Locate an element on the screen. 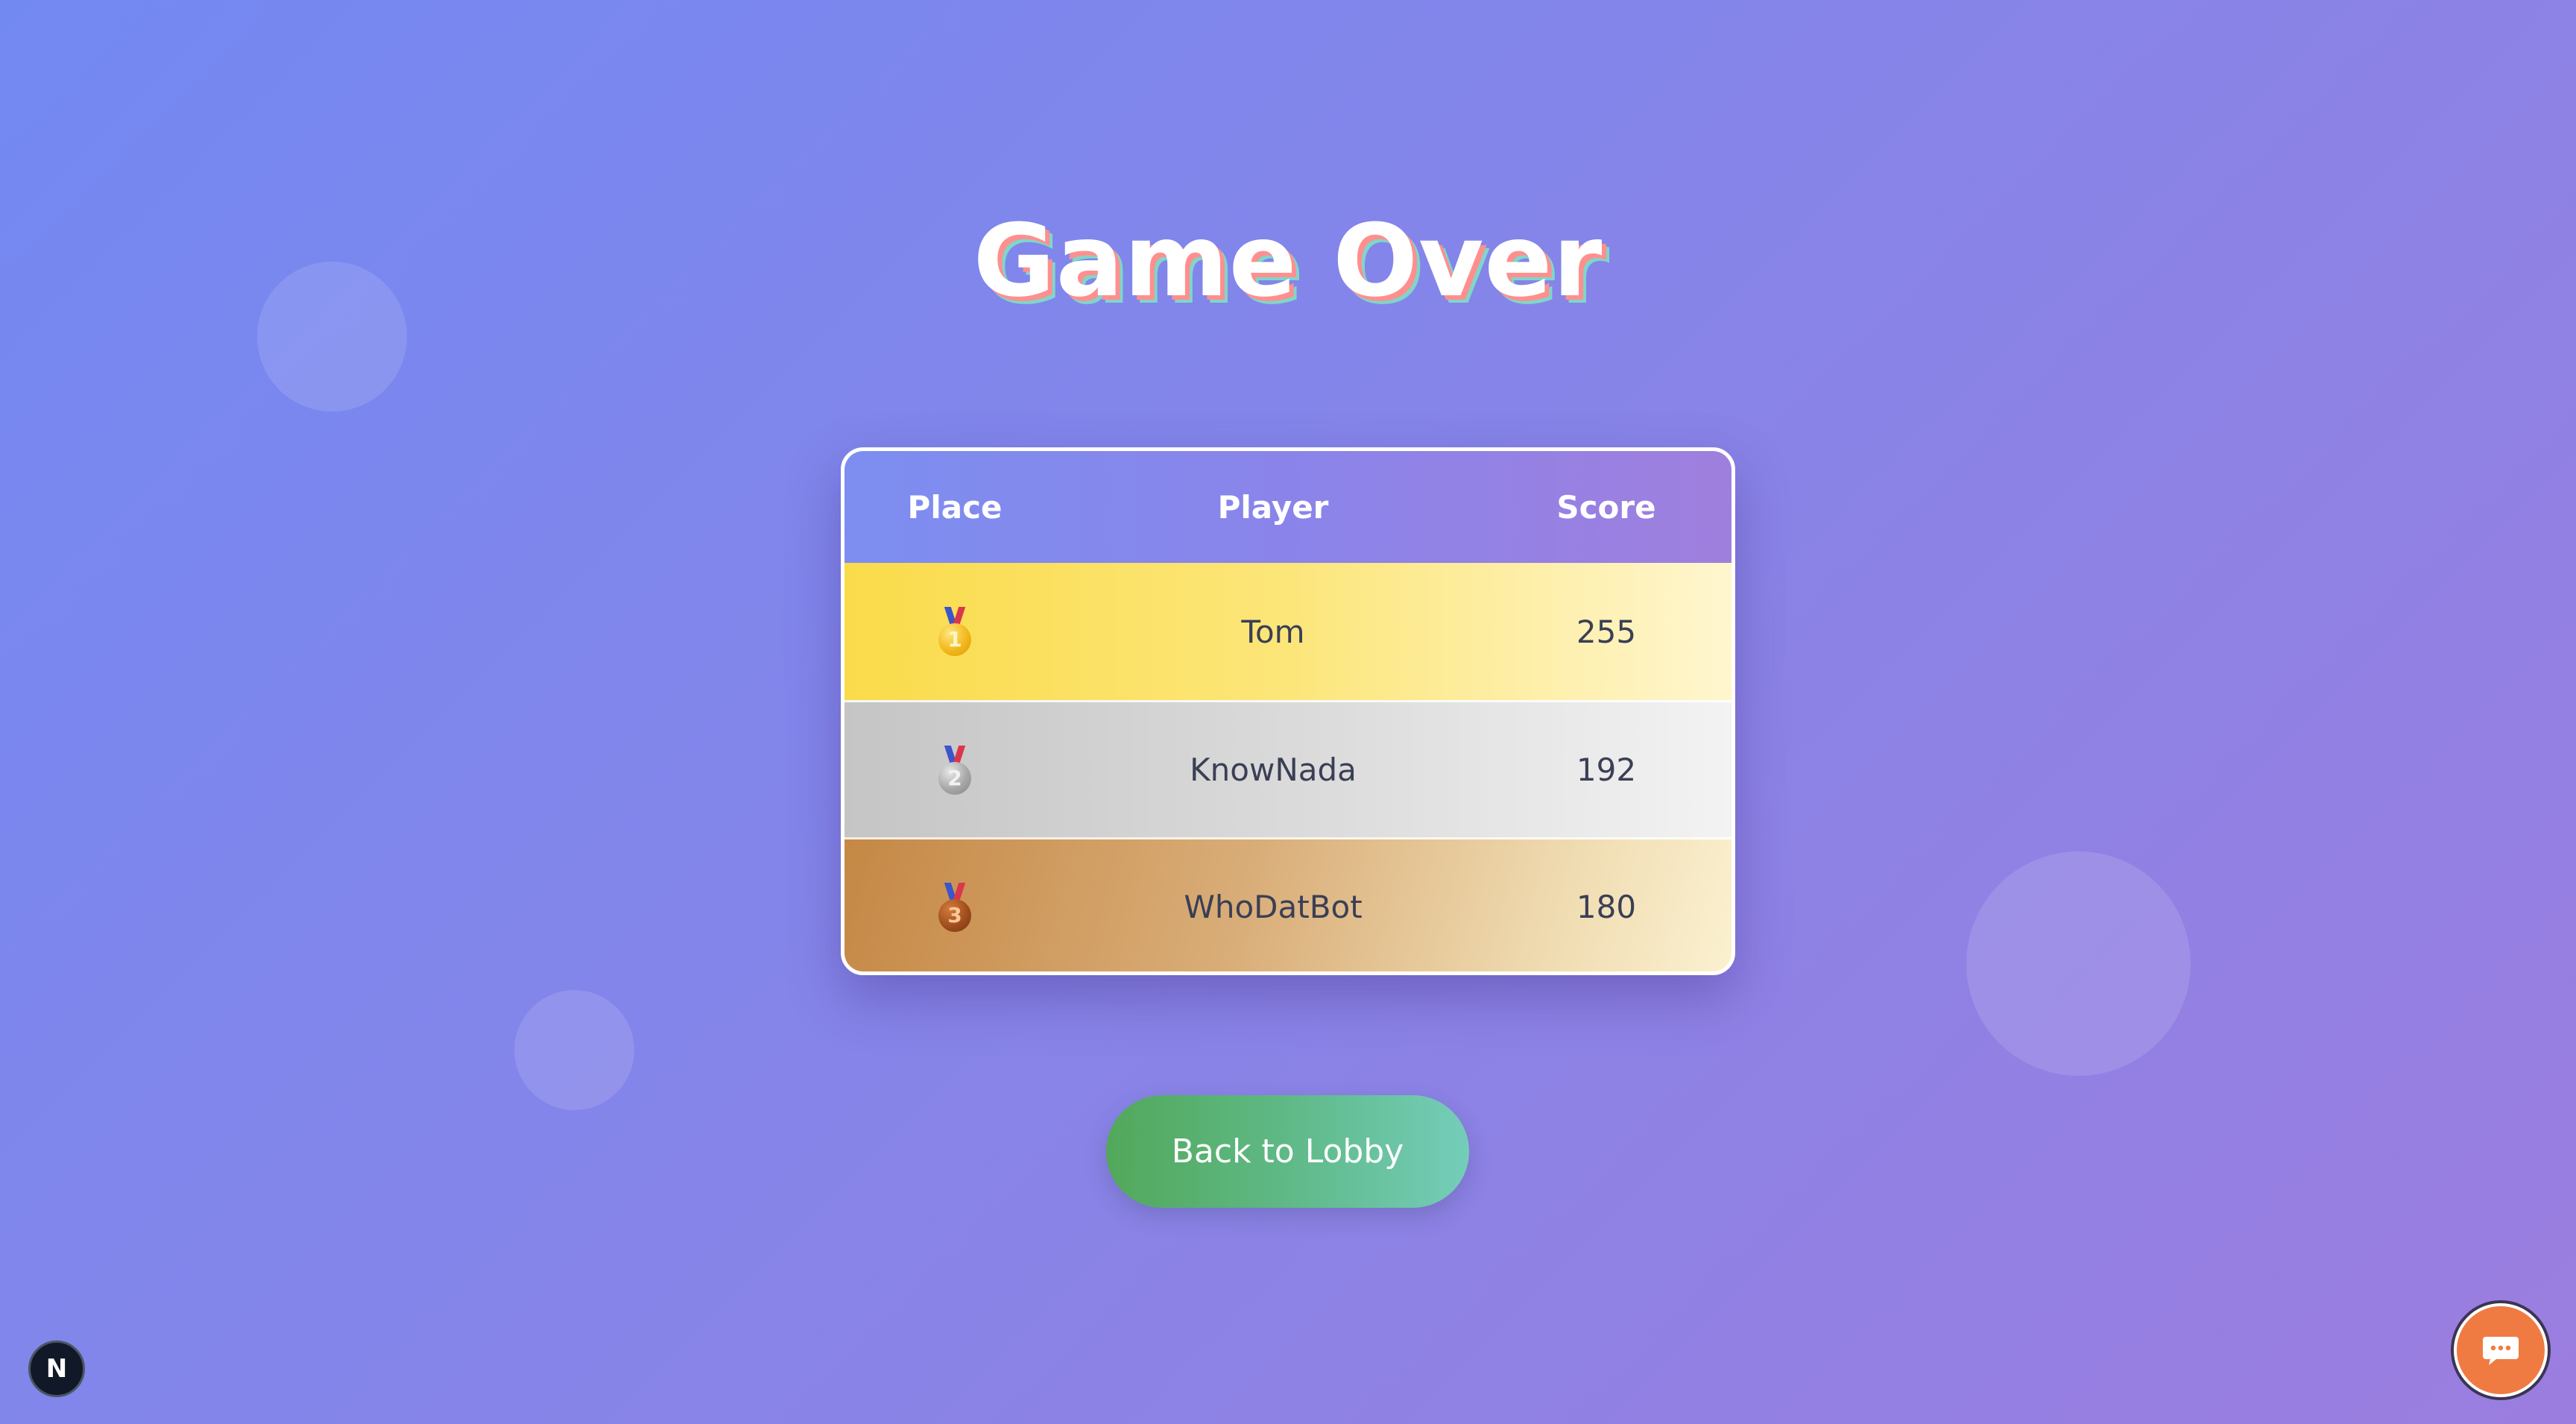 Image resolution: width=2576 pixels, height=1424 pixels. table-row: 3 WhoDatBot 180 is located at coordinates (1288, 904).